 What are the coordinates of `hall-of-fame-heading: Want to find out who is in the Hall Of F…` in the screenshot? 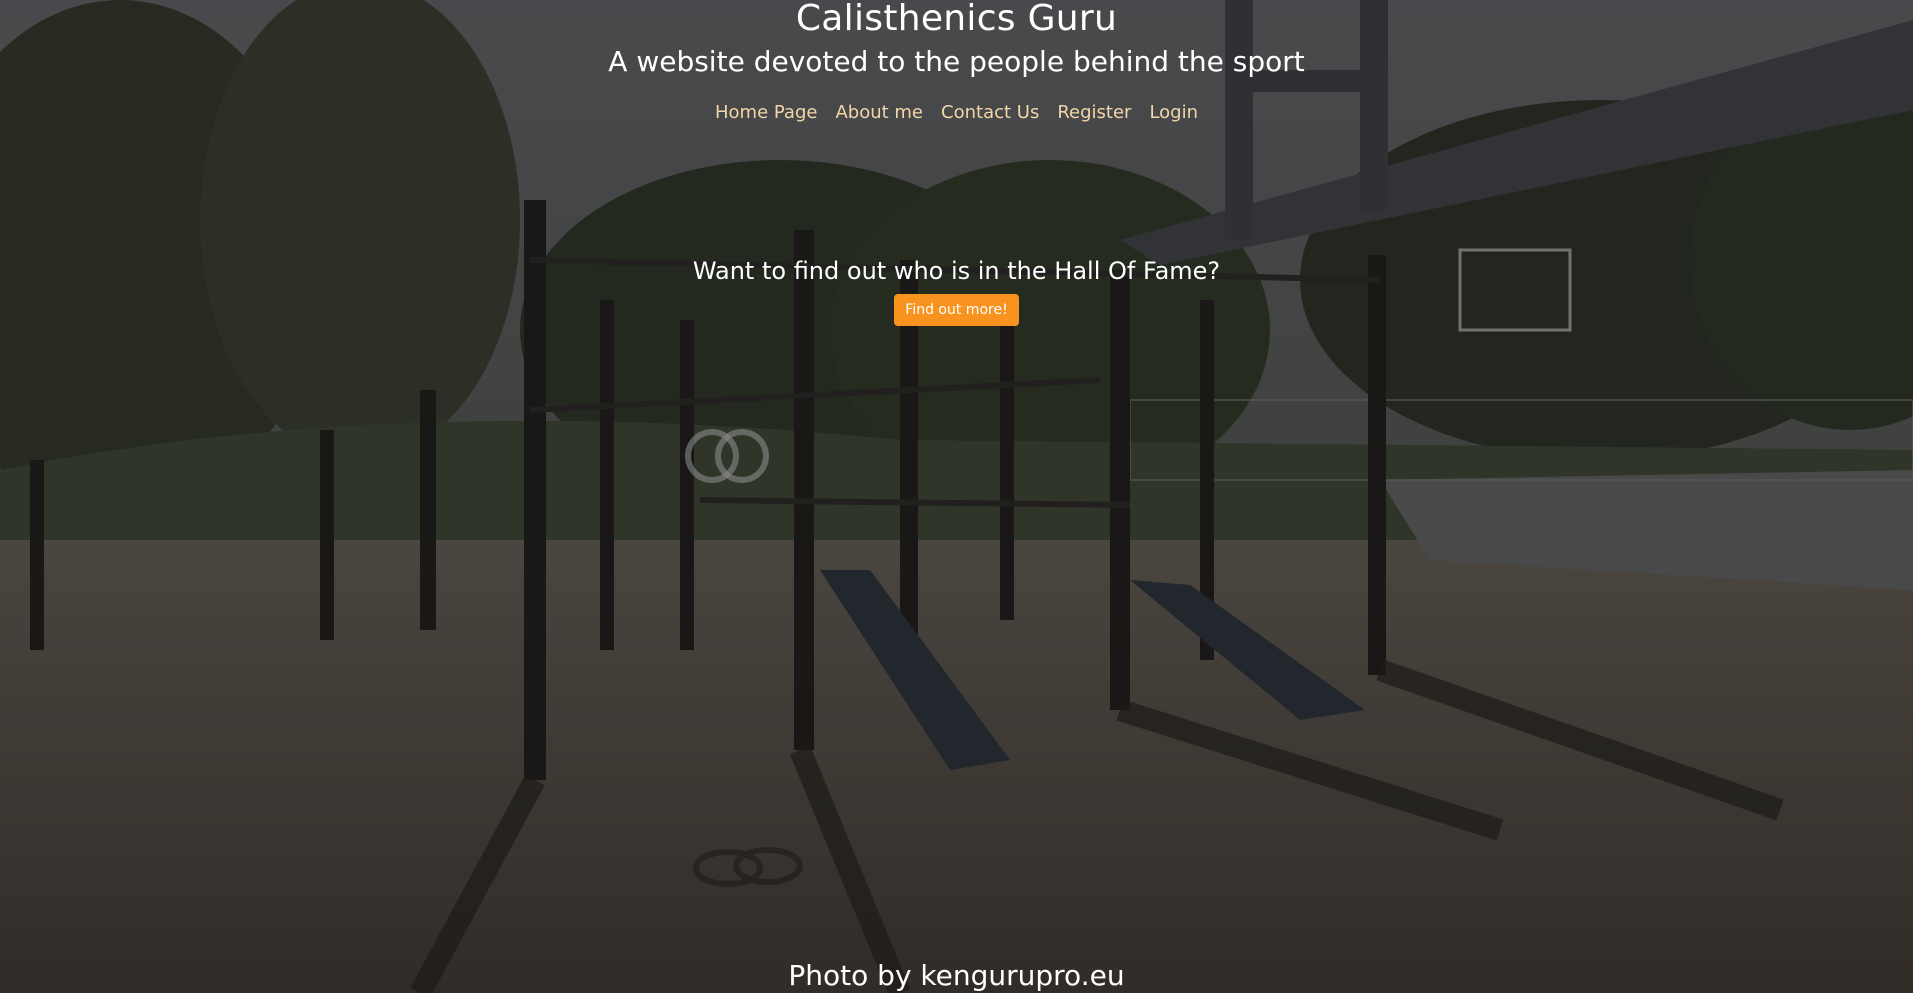 It's located at (956, 271).